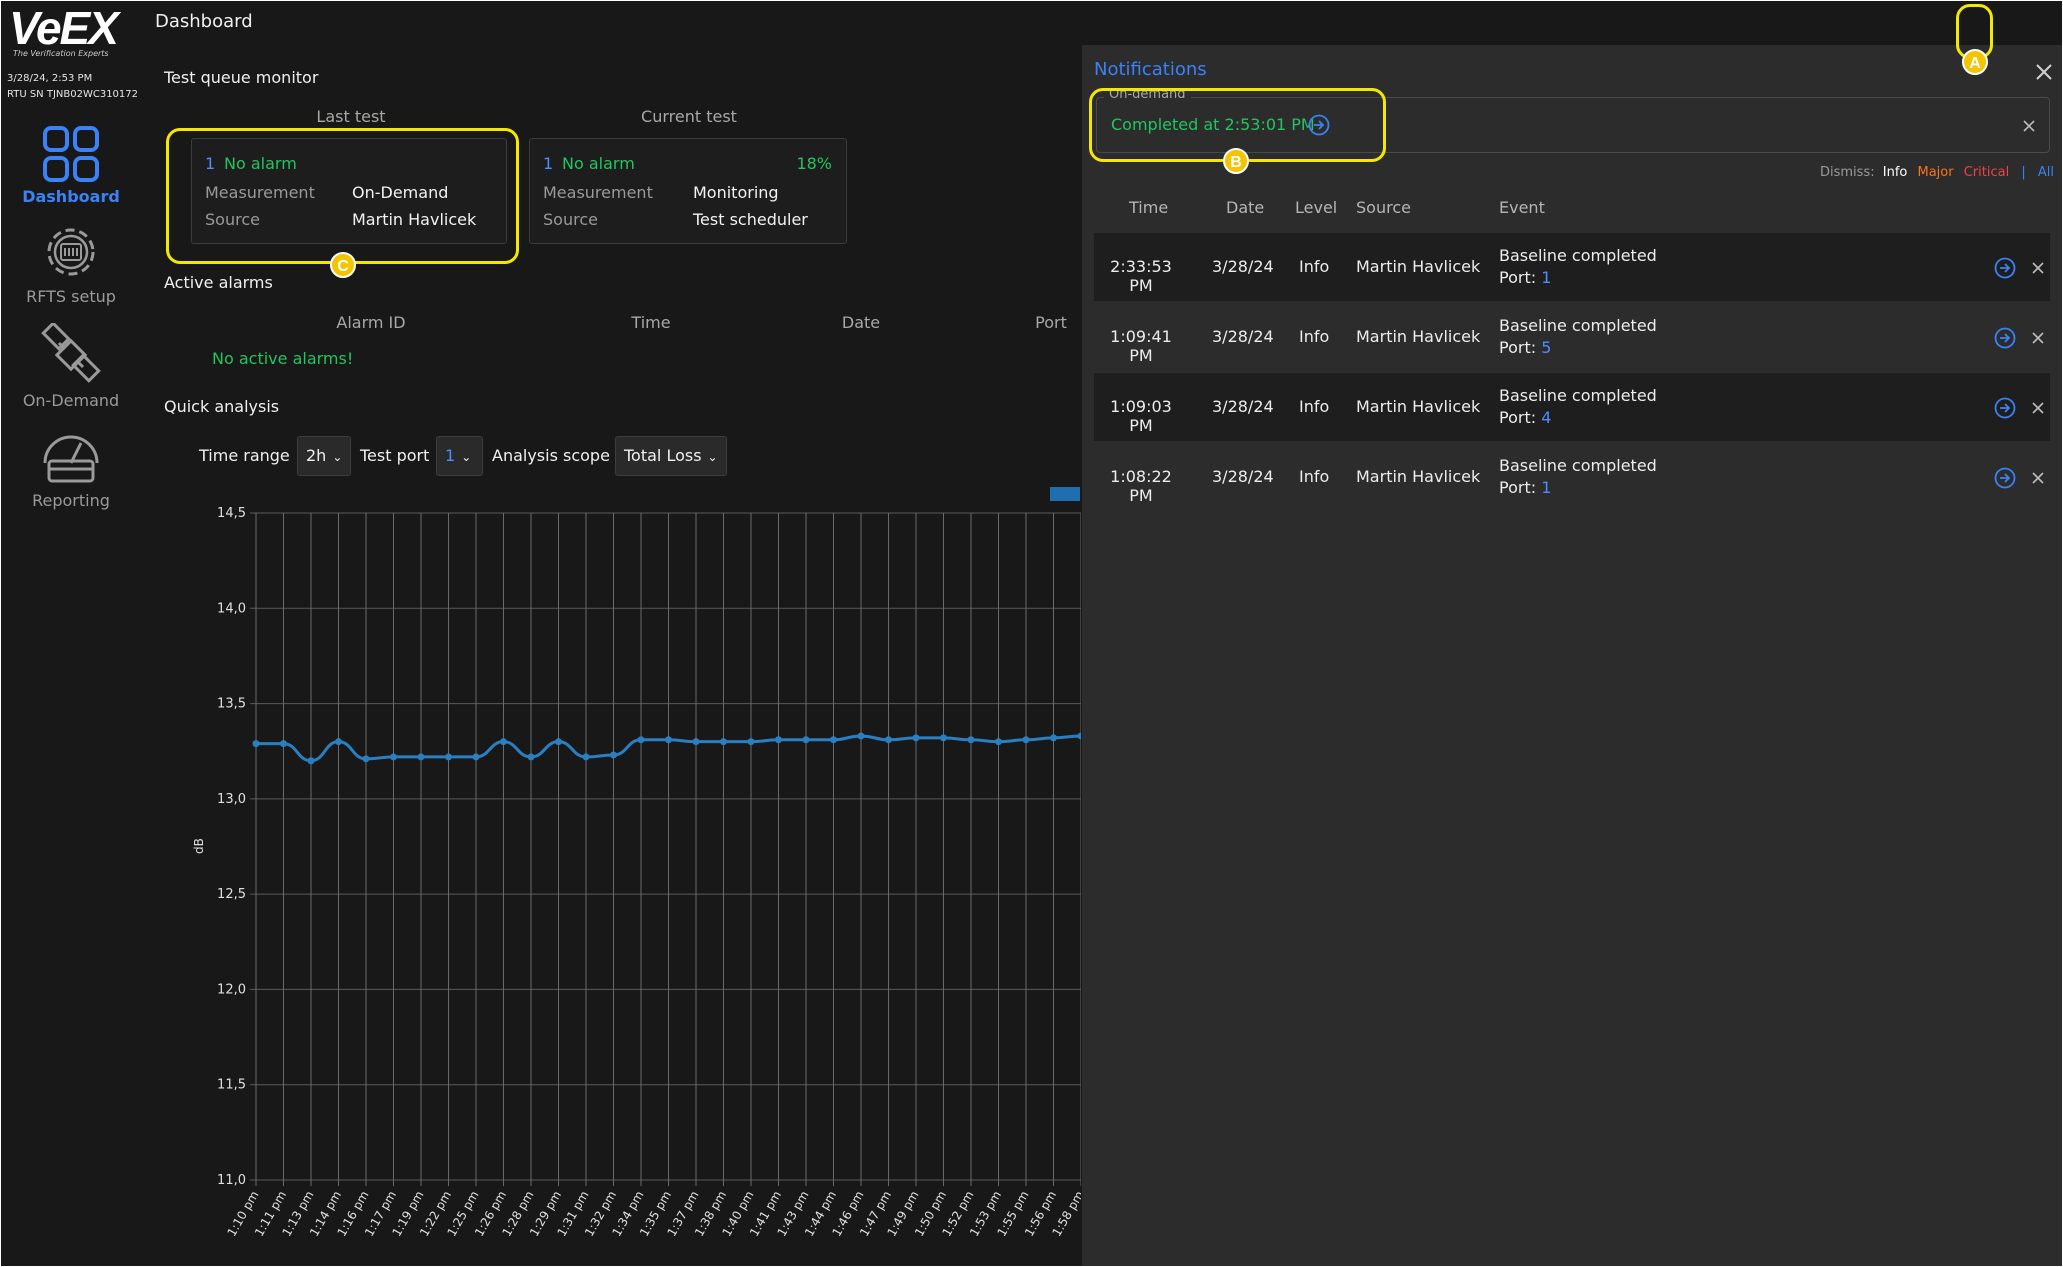 Image resolution: width=2063 pixels, height=1267 pixels. What do you see at coordinates (2044, 72) in the screenshot?
I see `close-icon` at bounding box center [2044, 72].